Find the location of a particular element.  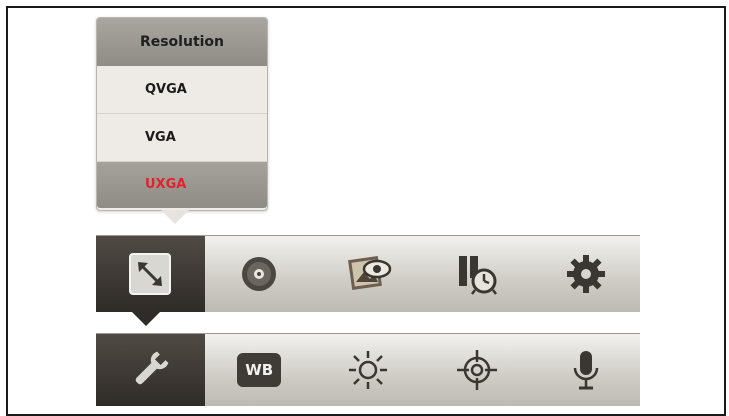

microphone-icon is located at coordinates (586, 370).